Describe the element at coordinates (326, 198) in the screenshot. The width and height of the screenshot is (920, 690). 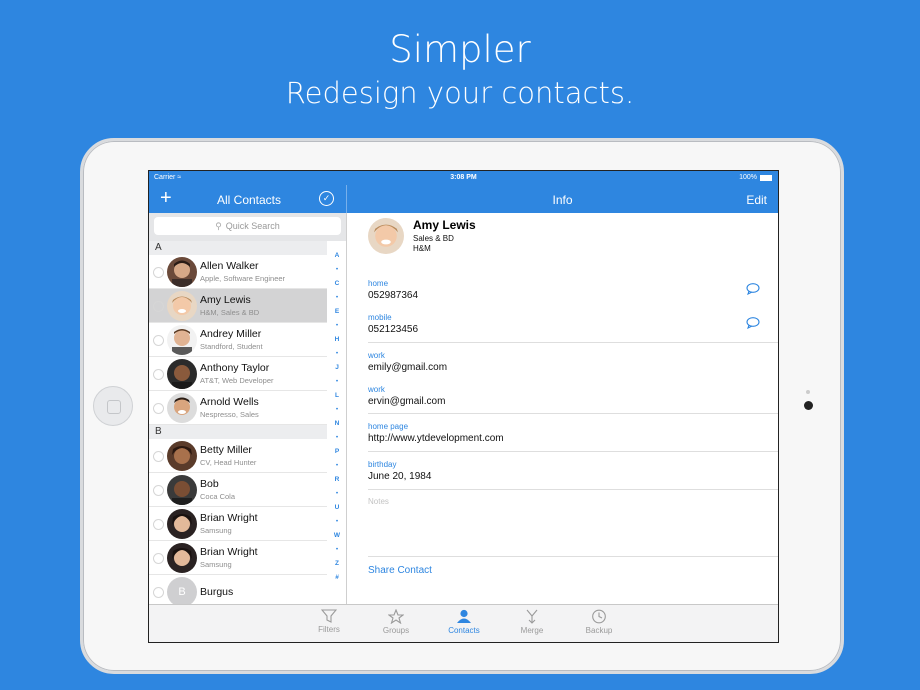
I see `select-mode-check-icon: ✓` at that location.